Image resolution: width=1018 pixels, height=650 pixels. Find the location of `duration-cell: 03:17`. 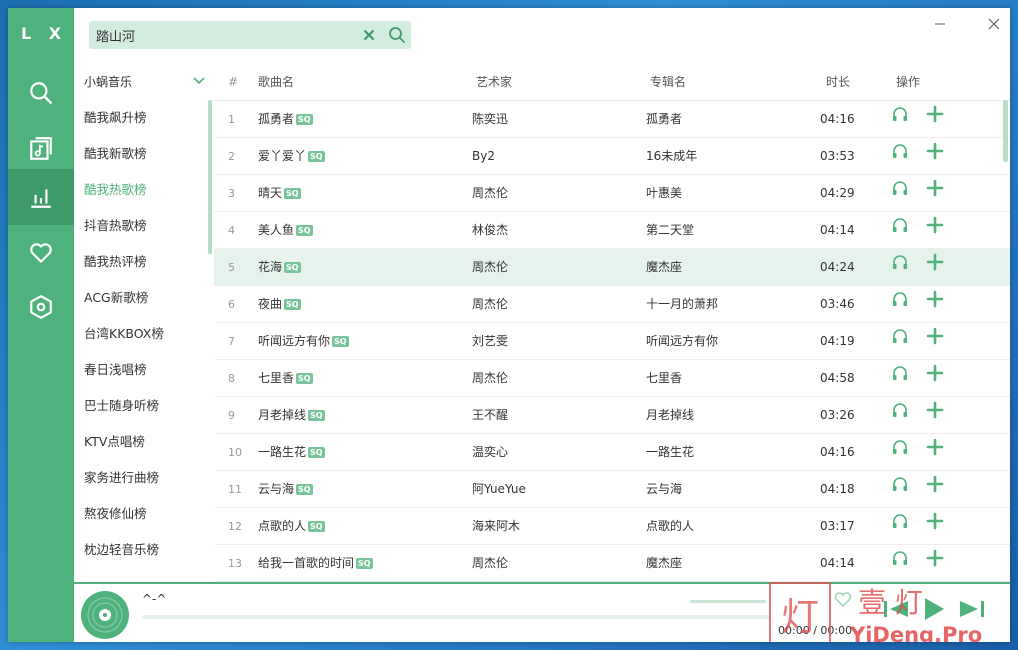

duration-cell: 03:17 is located at coordinates (837, 526).